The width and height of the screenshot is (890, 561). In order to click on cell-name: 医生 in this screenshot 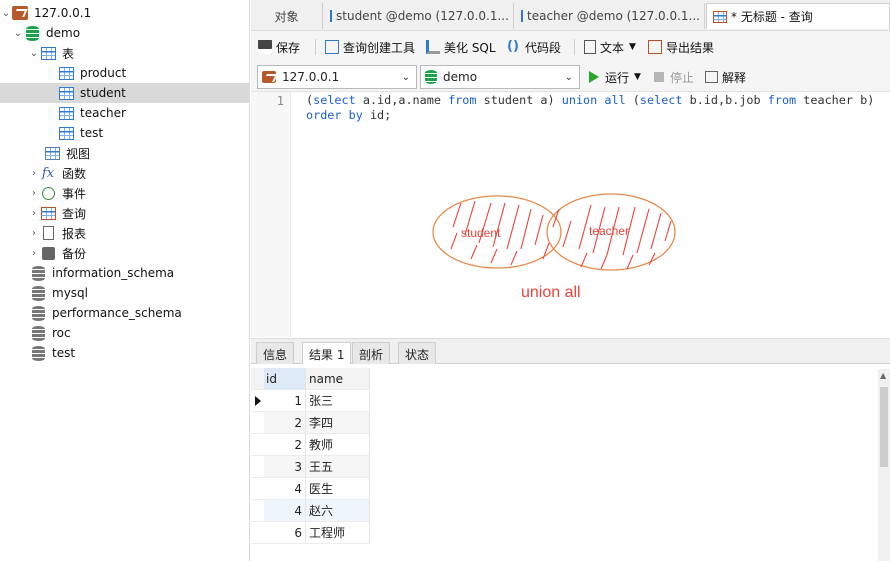, I will do `click(338, 489)`.